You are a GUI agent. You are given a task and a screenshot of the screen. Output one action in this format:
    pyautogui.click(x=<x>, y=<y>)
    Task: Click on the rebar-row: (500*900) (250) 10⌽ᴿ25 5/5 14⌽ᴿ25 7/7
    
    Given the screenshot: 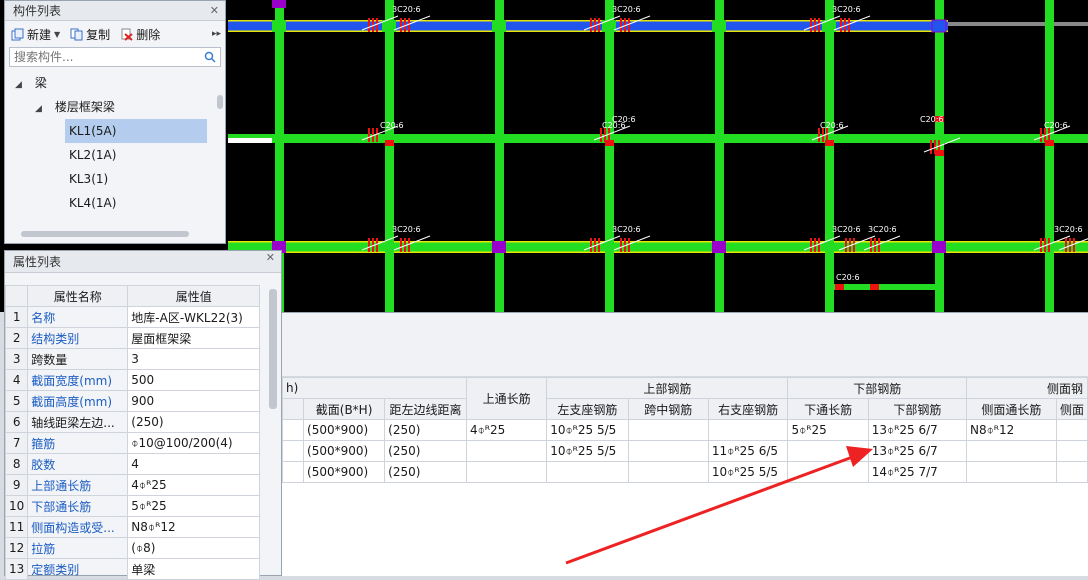 What is the action you would take?
    pyautogui.click(x=684, y=472)
    